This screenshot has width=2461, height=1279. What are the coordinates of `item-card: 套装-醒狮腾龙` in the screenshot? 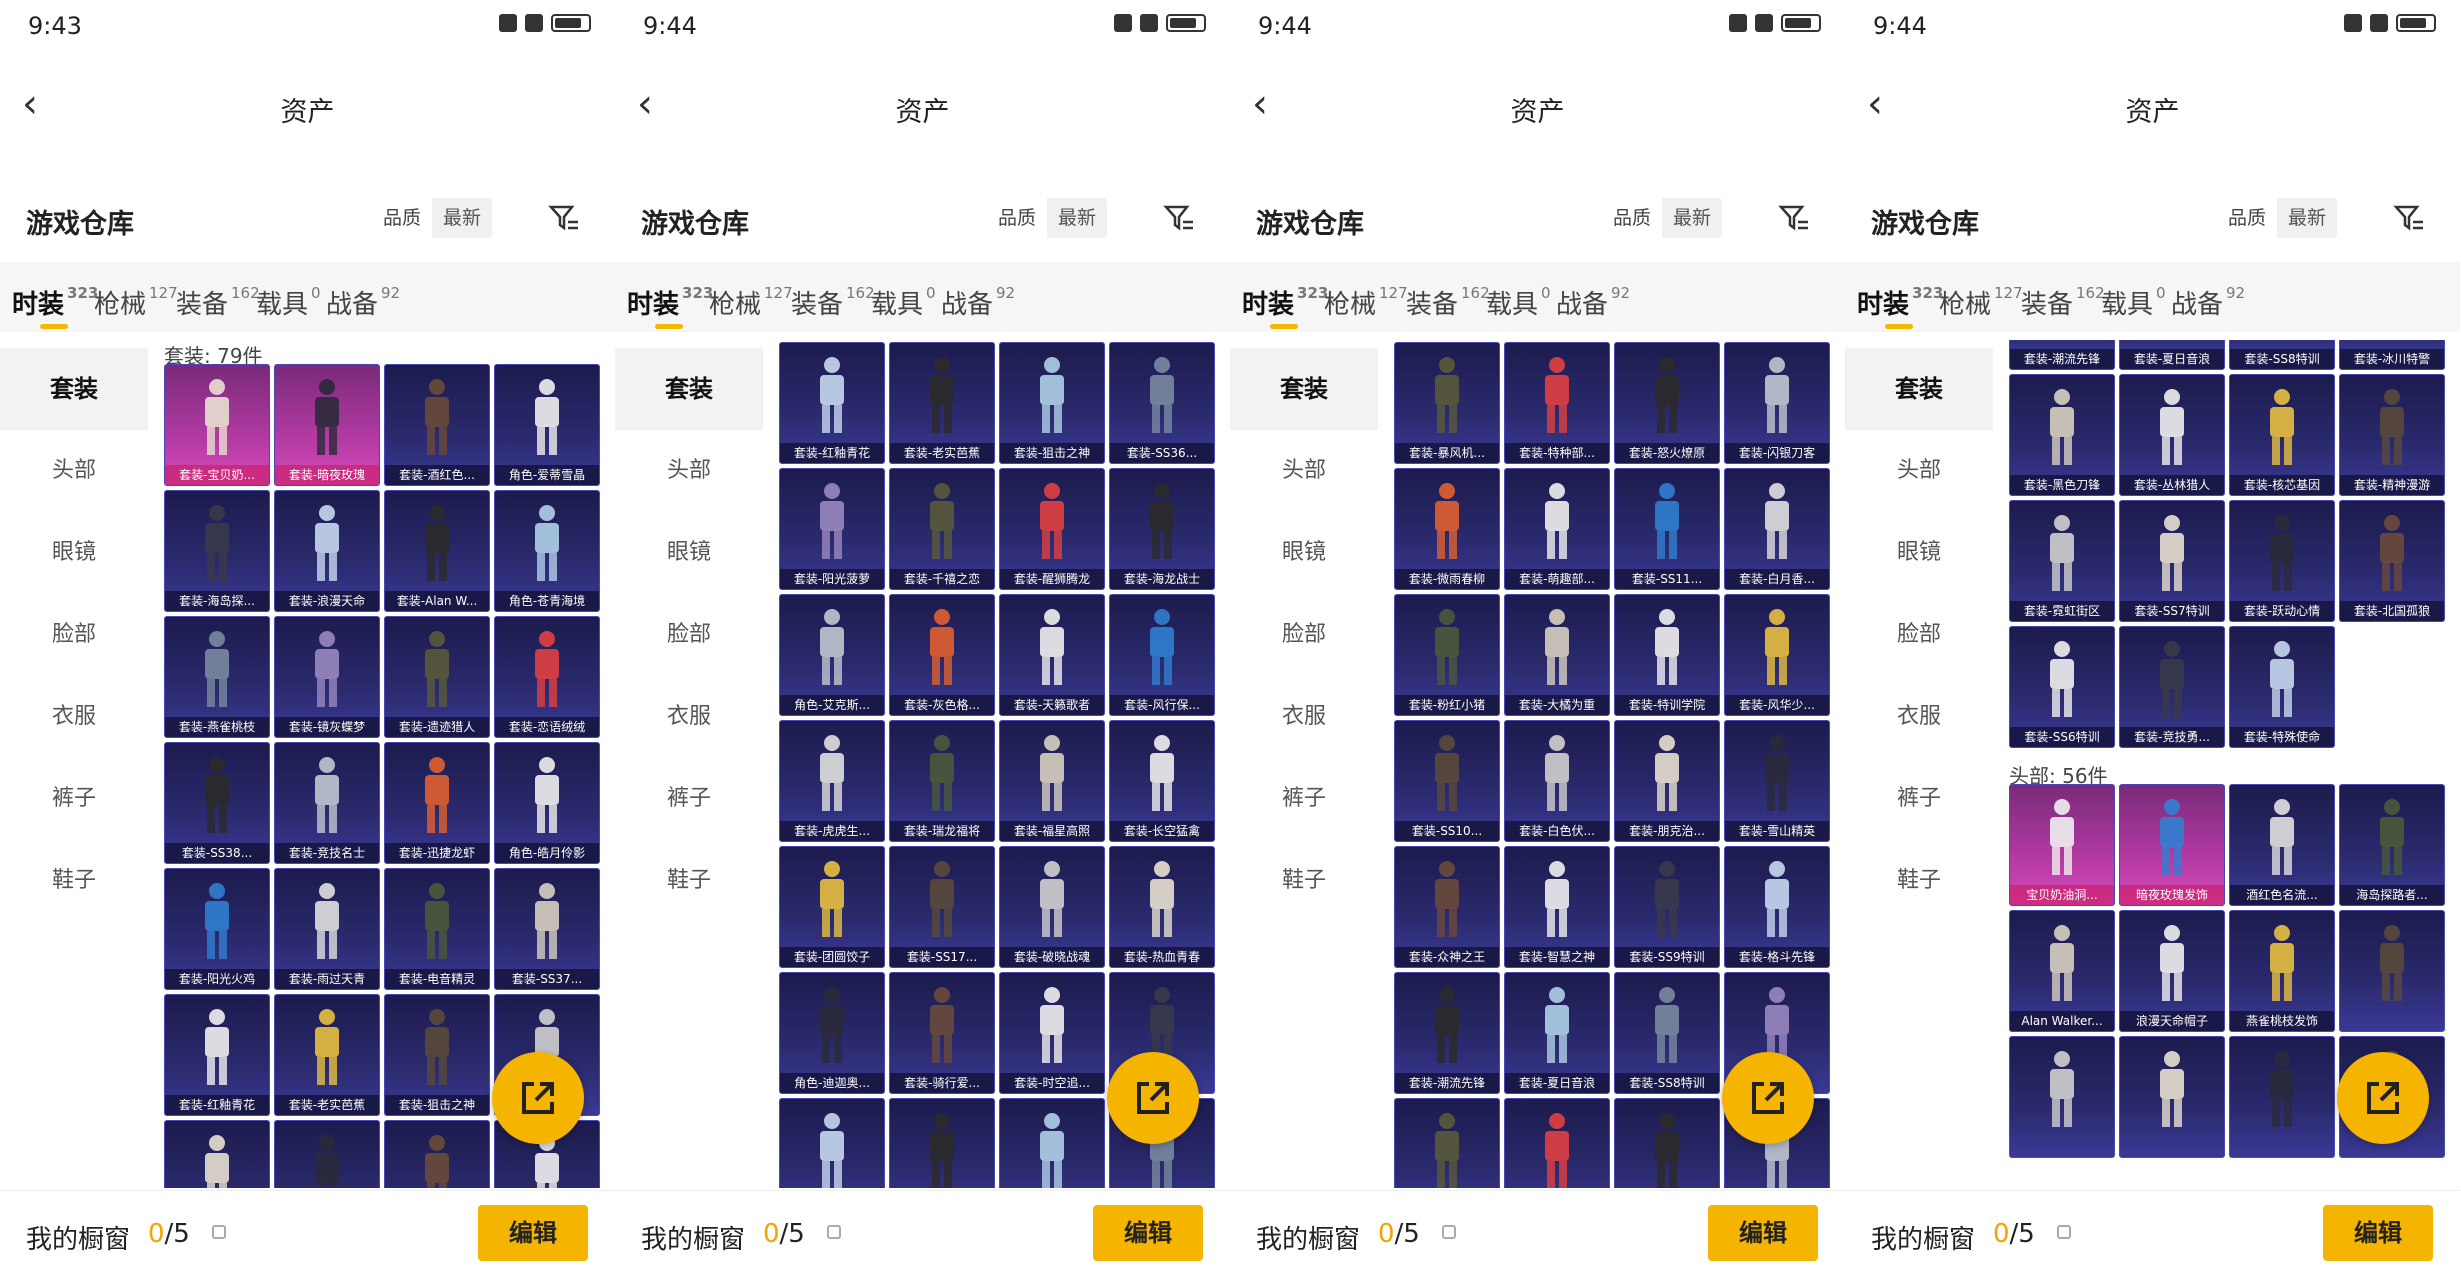 It's located at (1052, 529).